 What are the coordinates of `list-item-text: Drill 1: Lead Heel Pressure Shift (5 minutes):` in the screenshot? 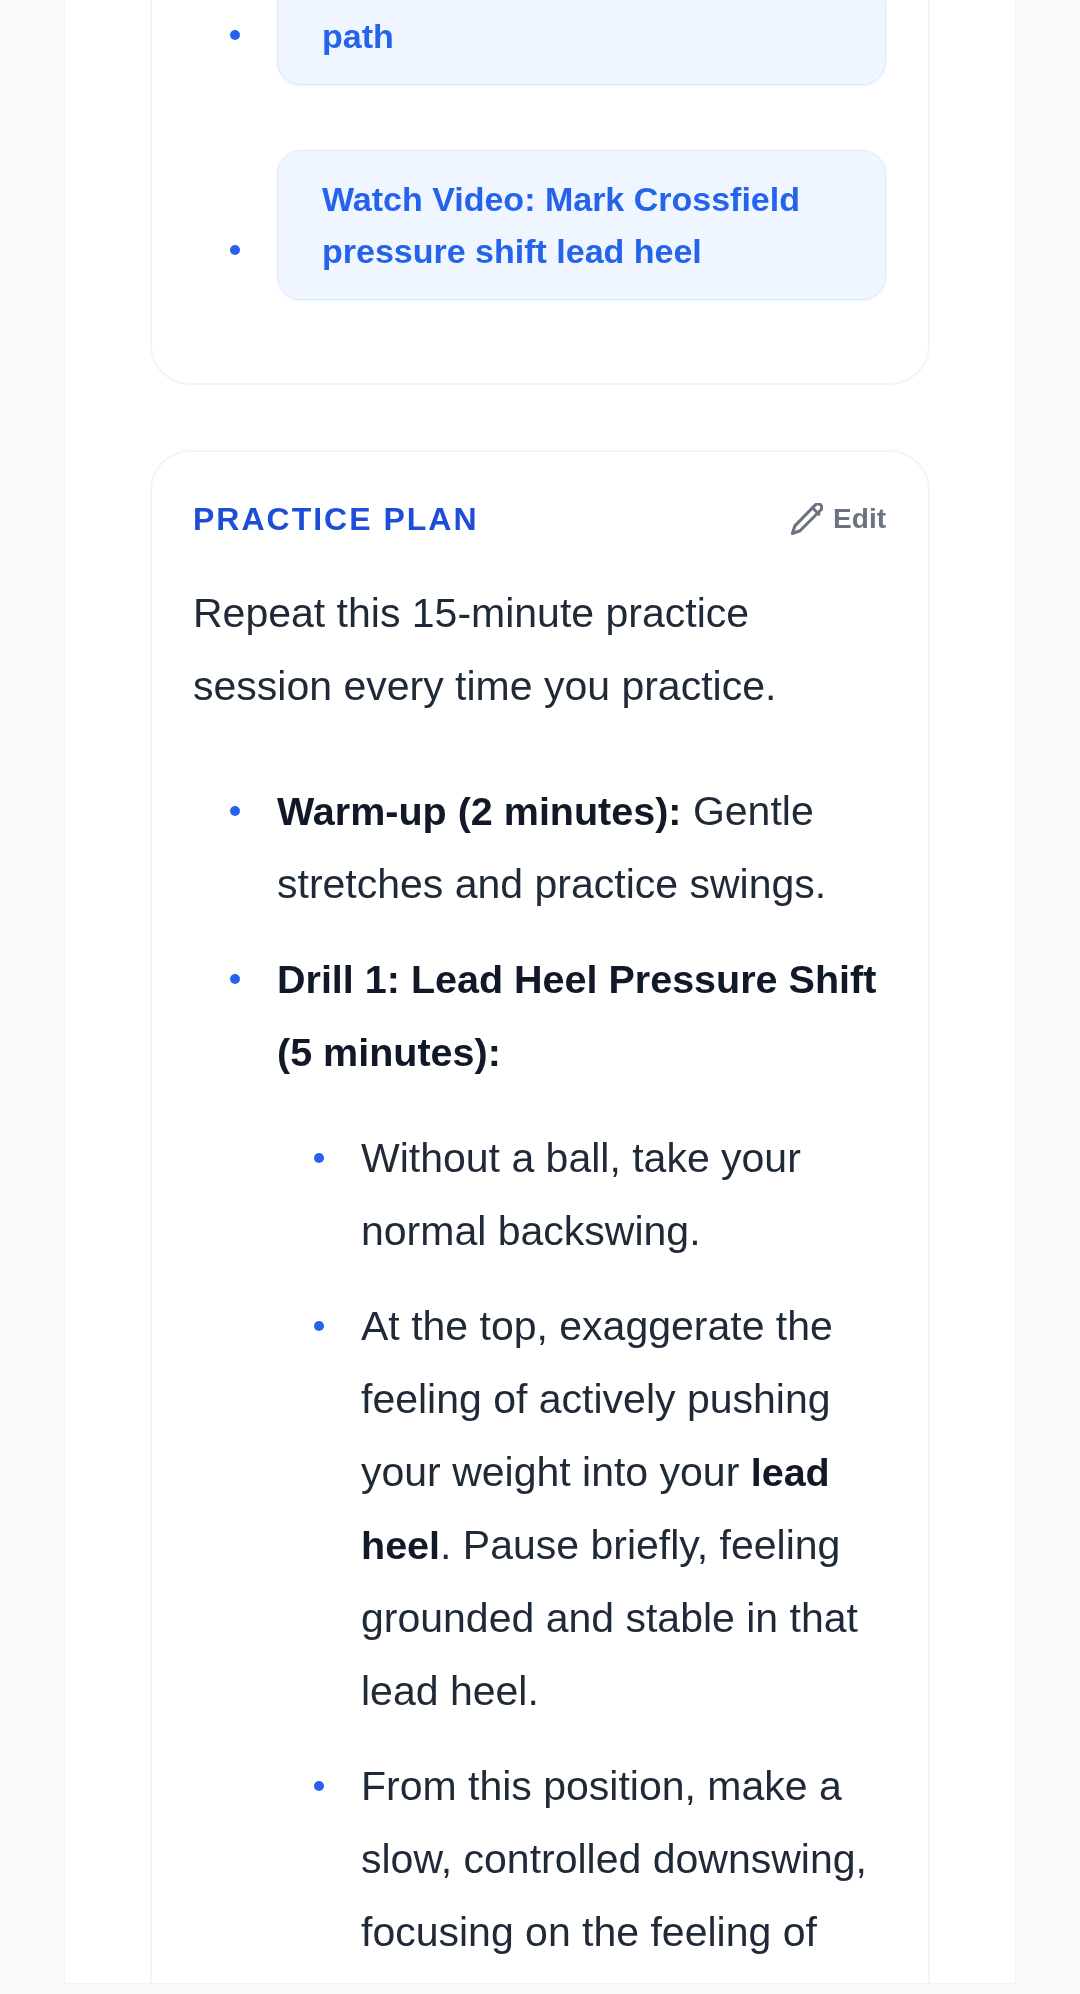 It's located at (577, 1016).